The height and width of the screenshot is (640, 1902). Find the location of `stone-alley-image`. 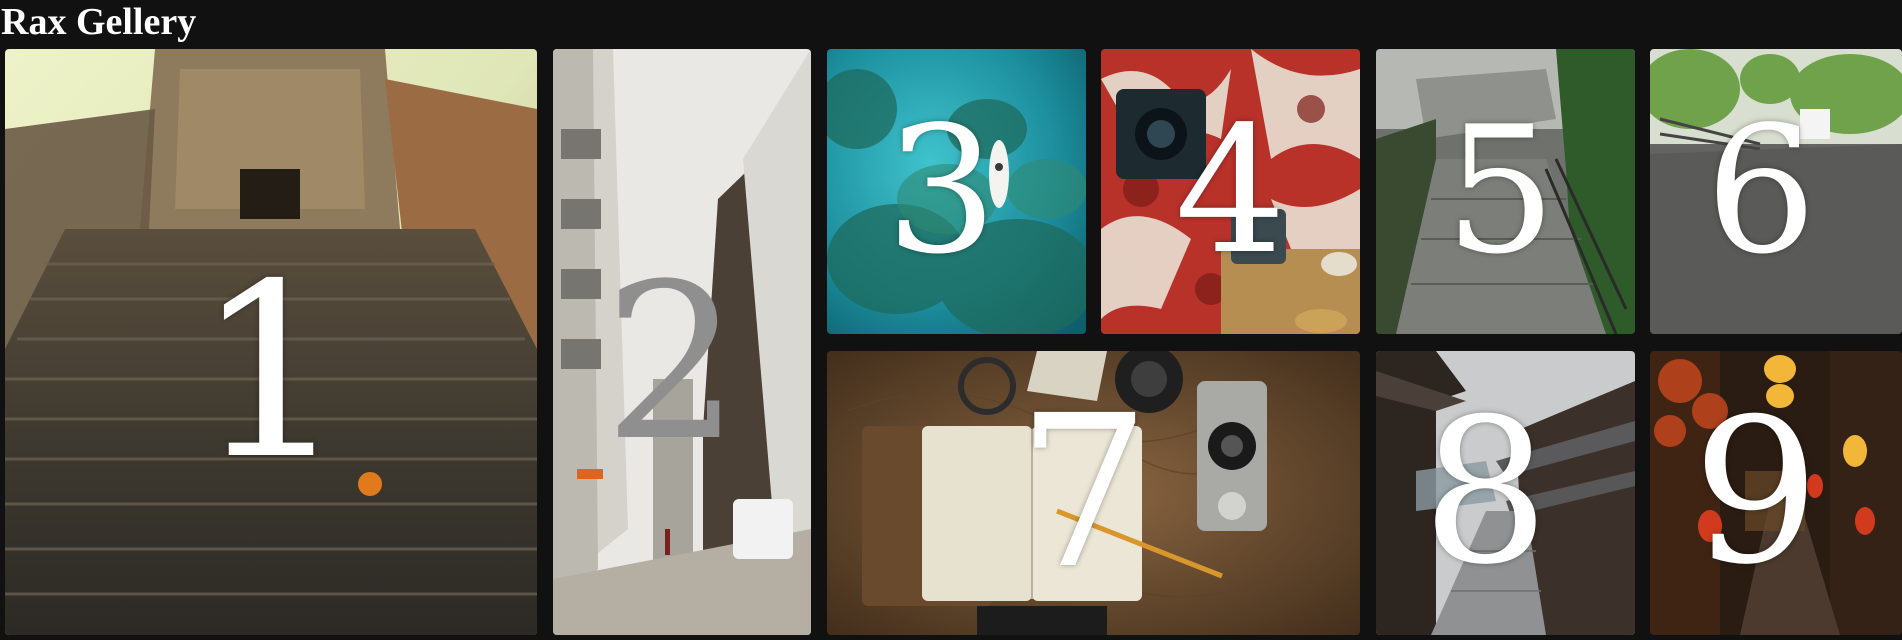

stone-alley-image is located at coordinates (1505, 191).